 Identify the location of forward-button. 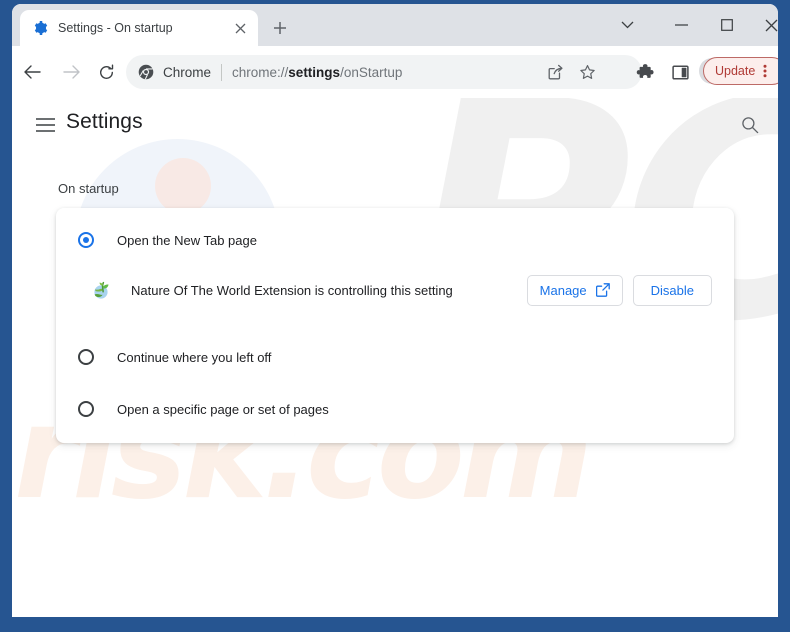
(72, 72).